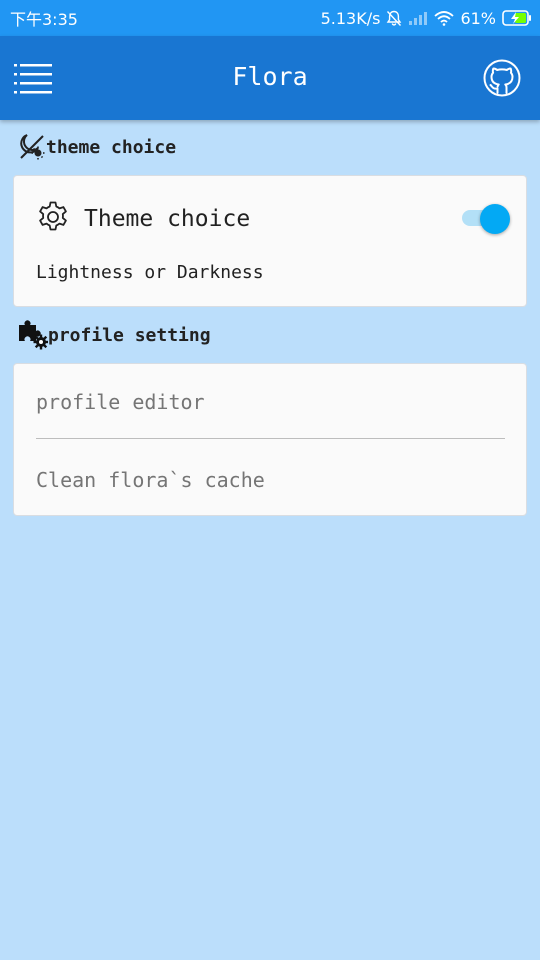 Image resolution: width=540 pixels, height=960 pixels. I want to click on battery-charging-icon, so click(517, 18).